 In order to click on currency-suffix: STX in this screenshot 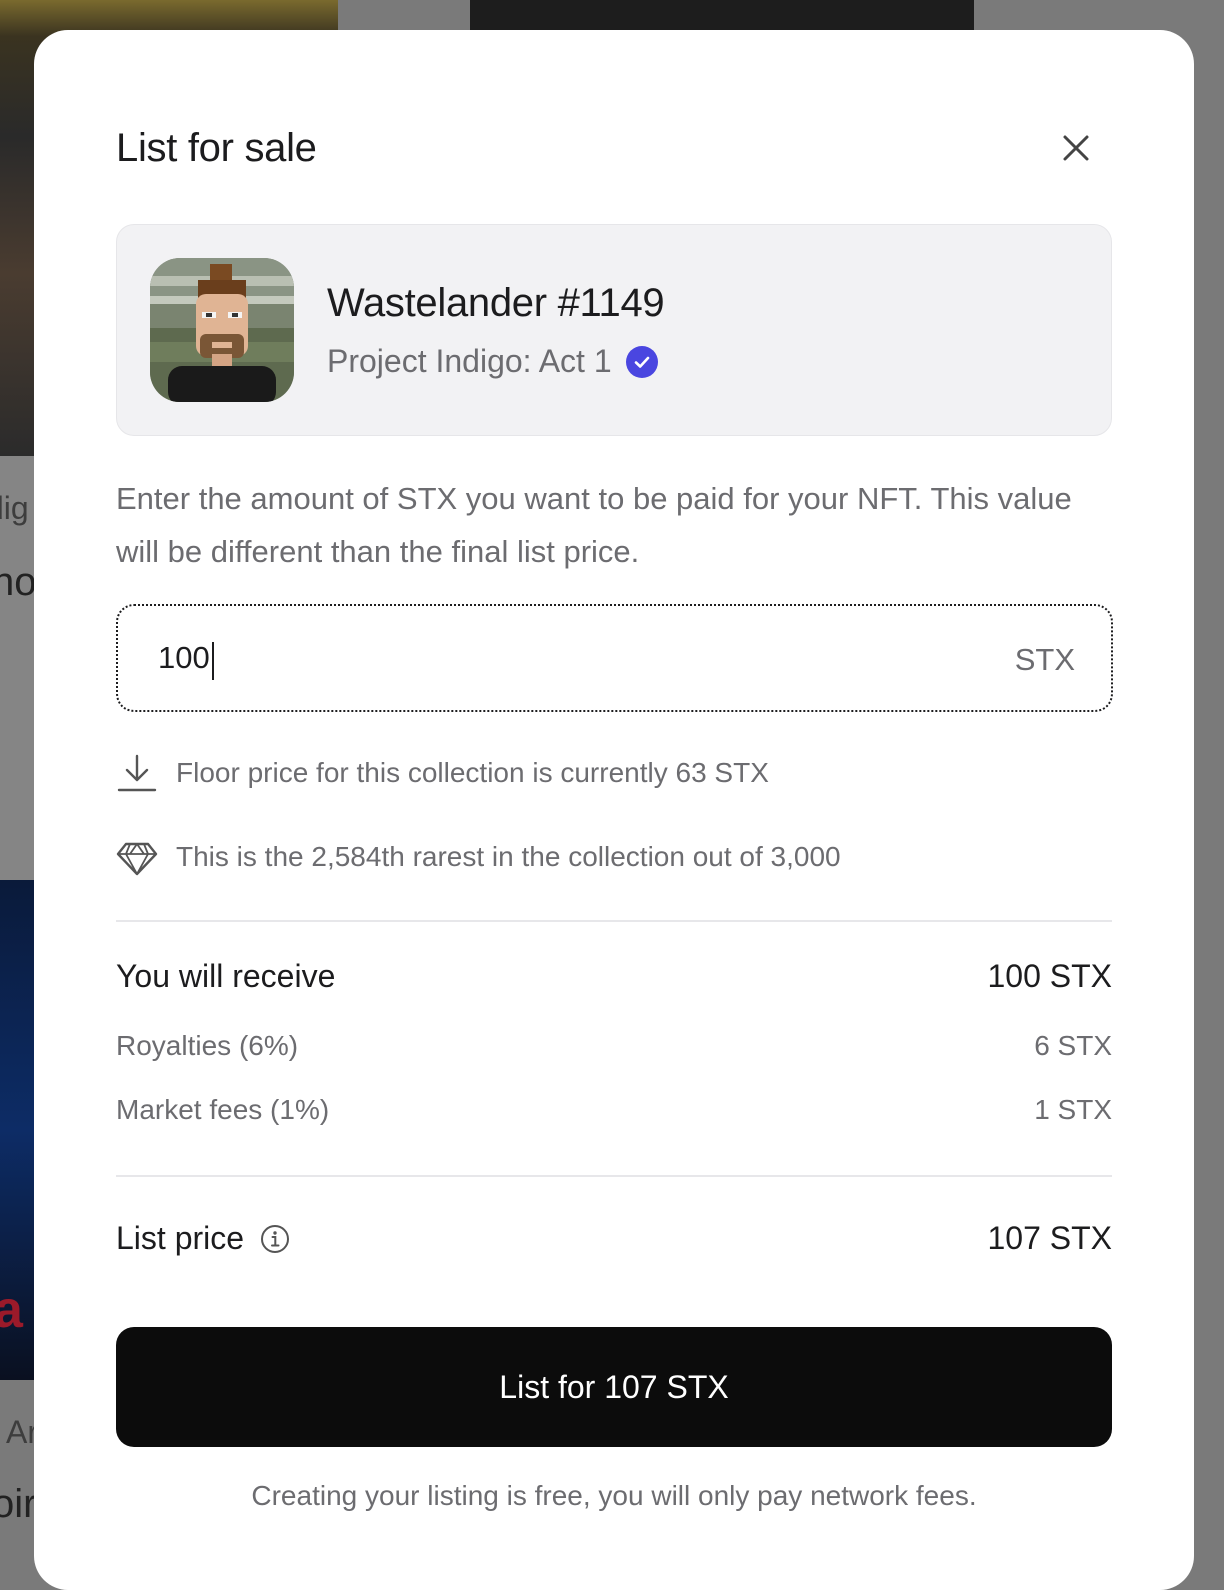, I will do `click(1044, 659)`.